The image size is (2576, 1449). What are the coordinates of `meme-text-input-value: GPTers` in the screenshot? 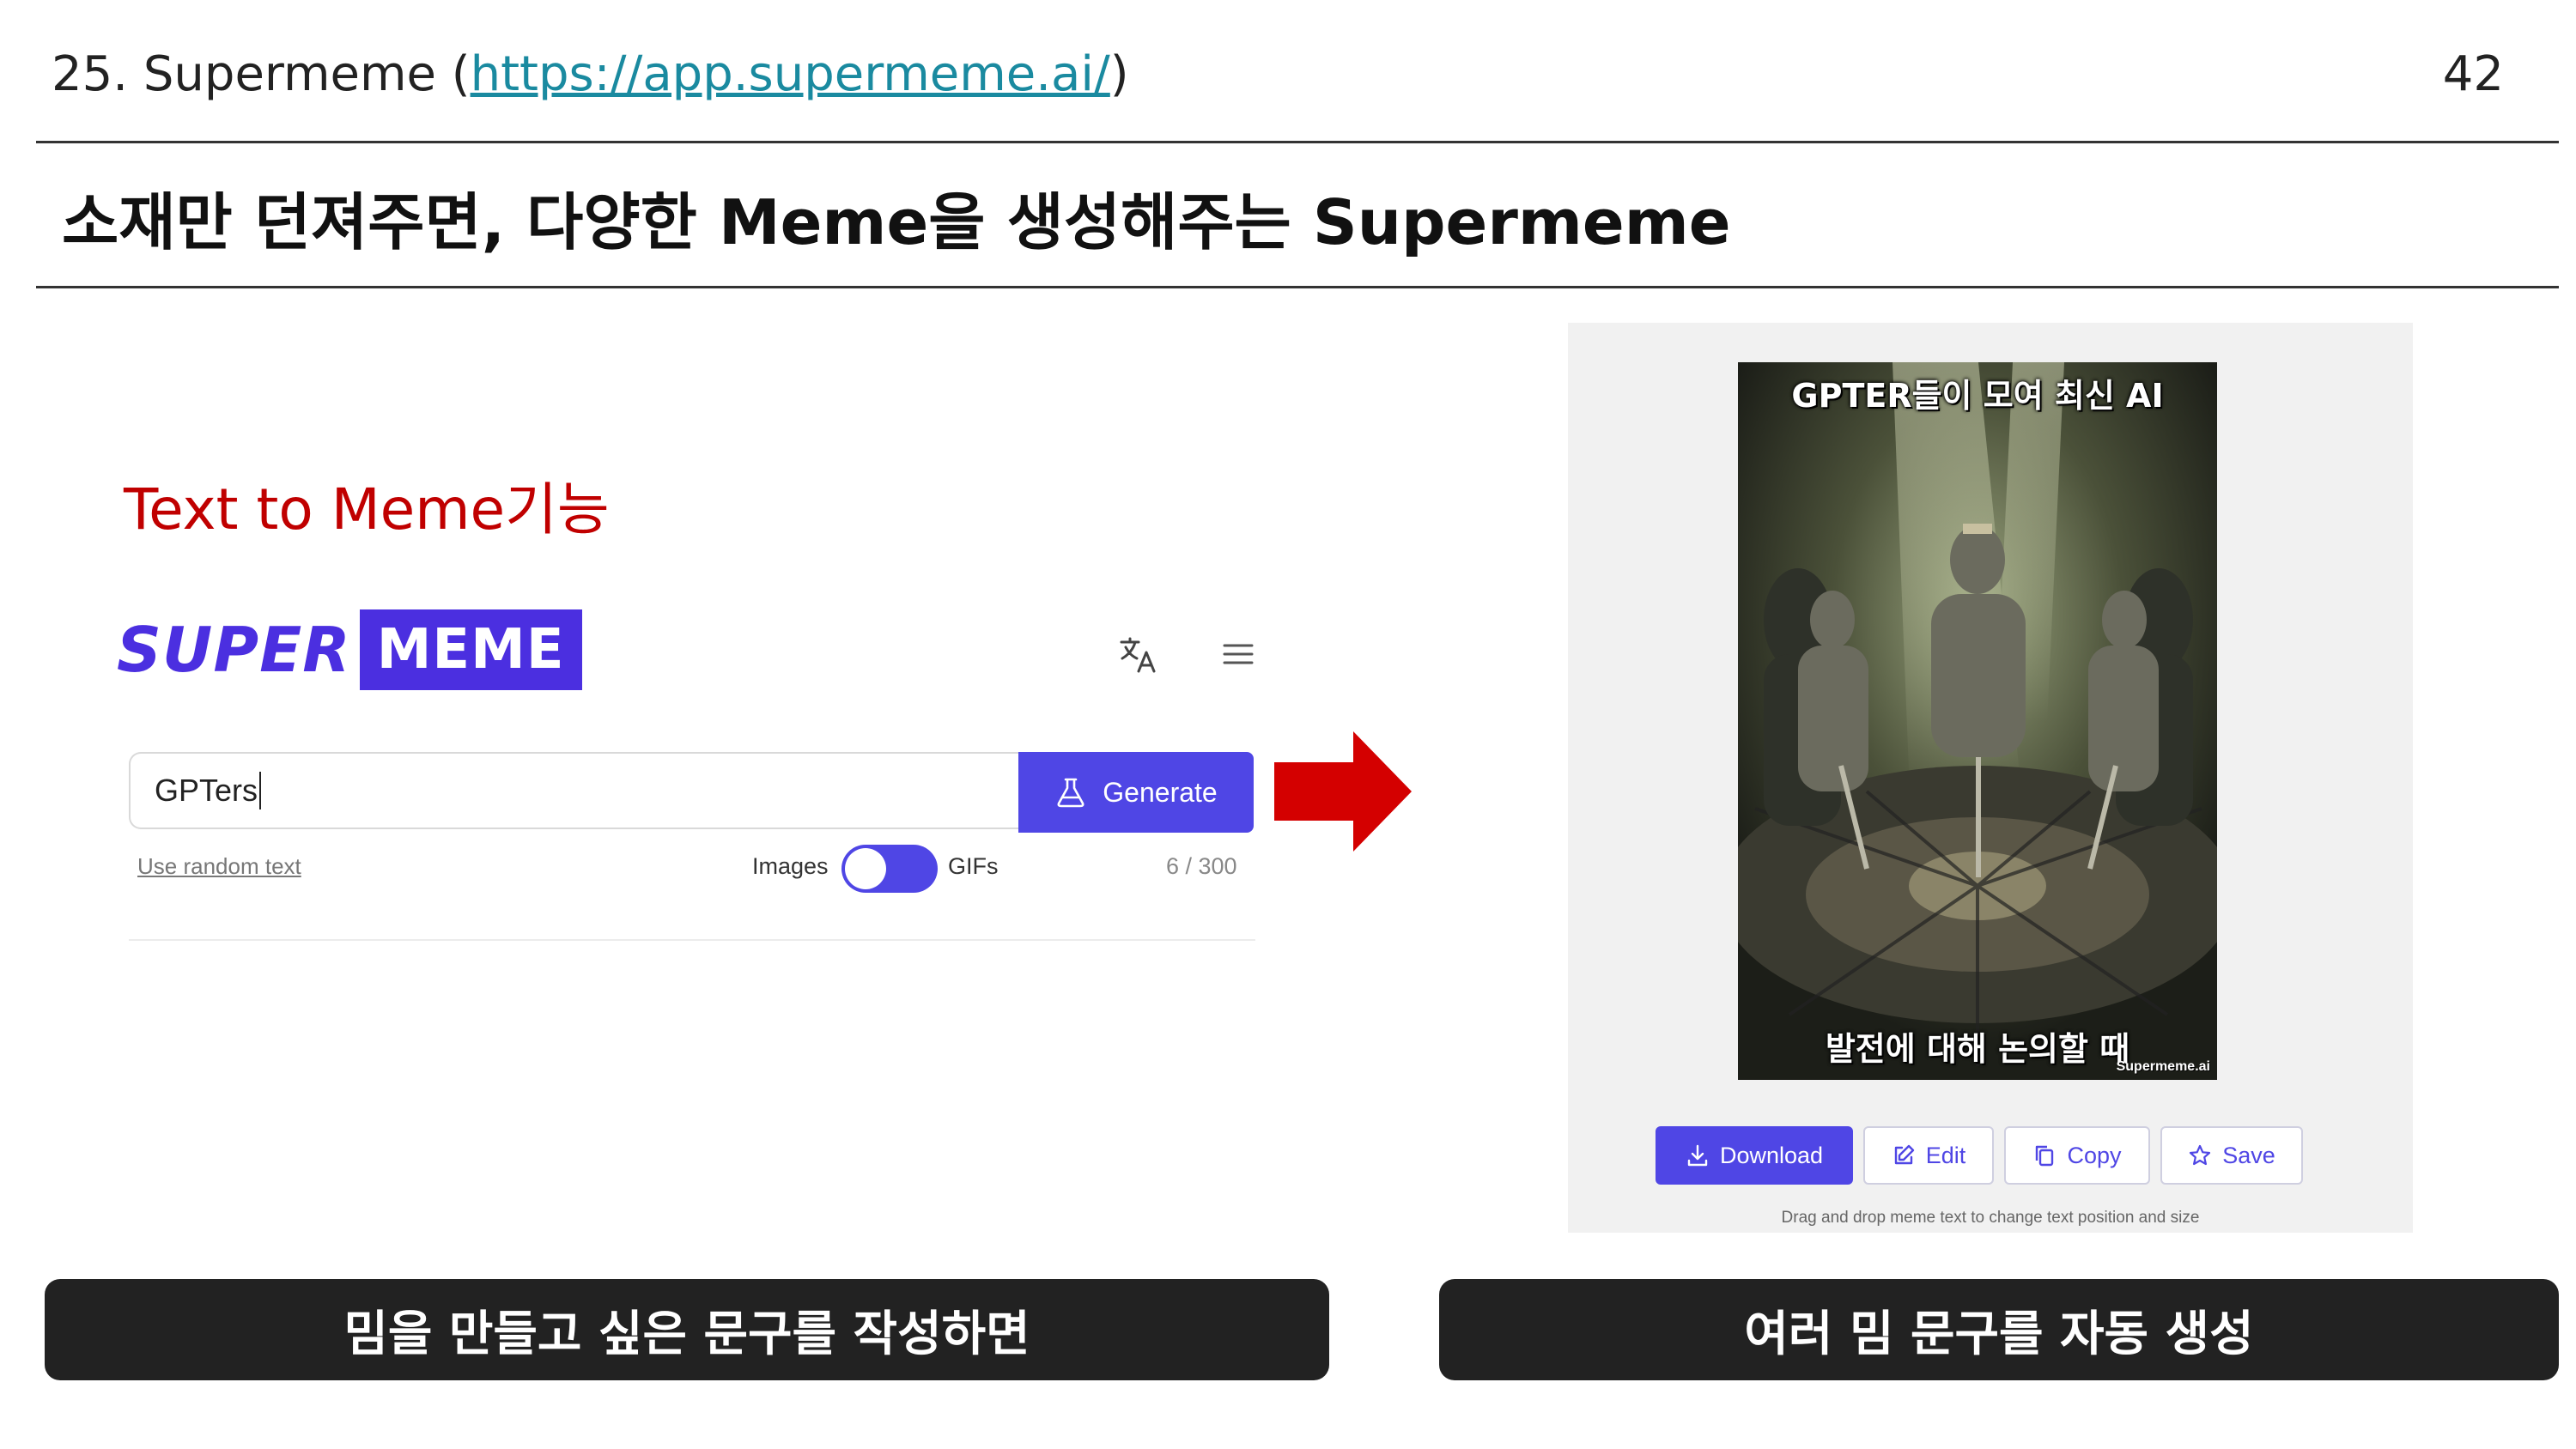 It's located at (207, 790).